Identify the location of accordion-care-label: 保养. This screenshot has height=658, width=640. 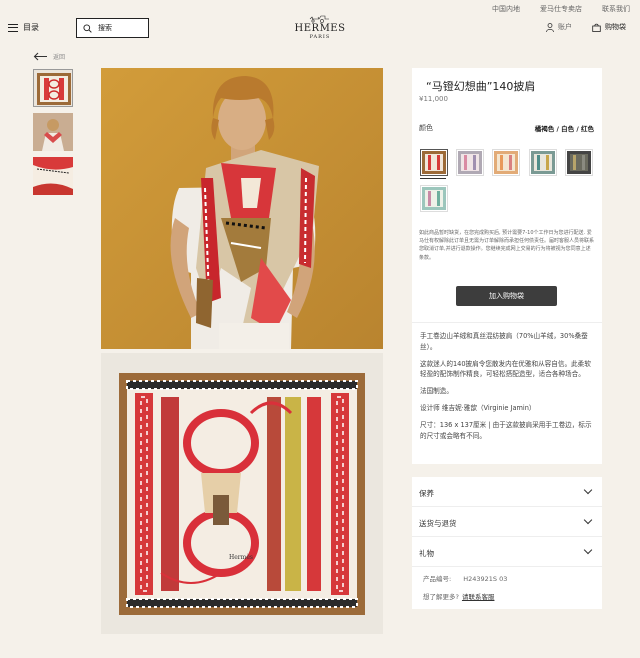
(426, 493).